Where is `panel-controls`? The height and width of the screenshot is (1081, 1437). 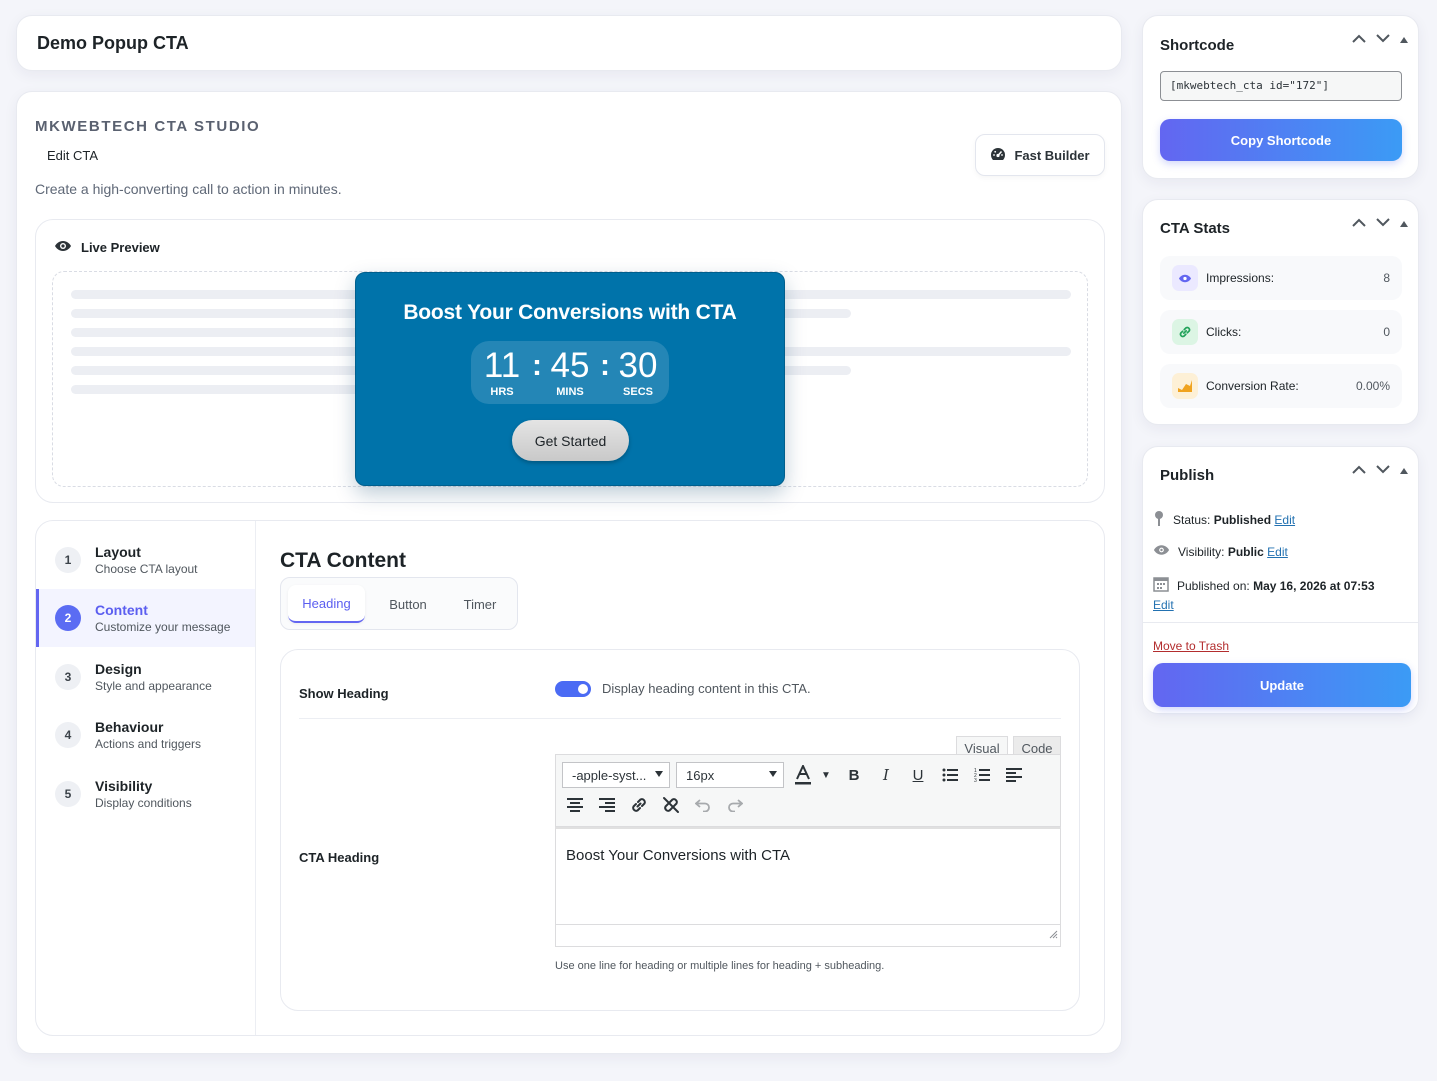
panel-controls is located at coordinates (1380, 470).